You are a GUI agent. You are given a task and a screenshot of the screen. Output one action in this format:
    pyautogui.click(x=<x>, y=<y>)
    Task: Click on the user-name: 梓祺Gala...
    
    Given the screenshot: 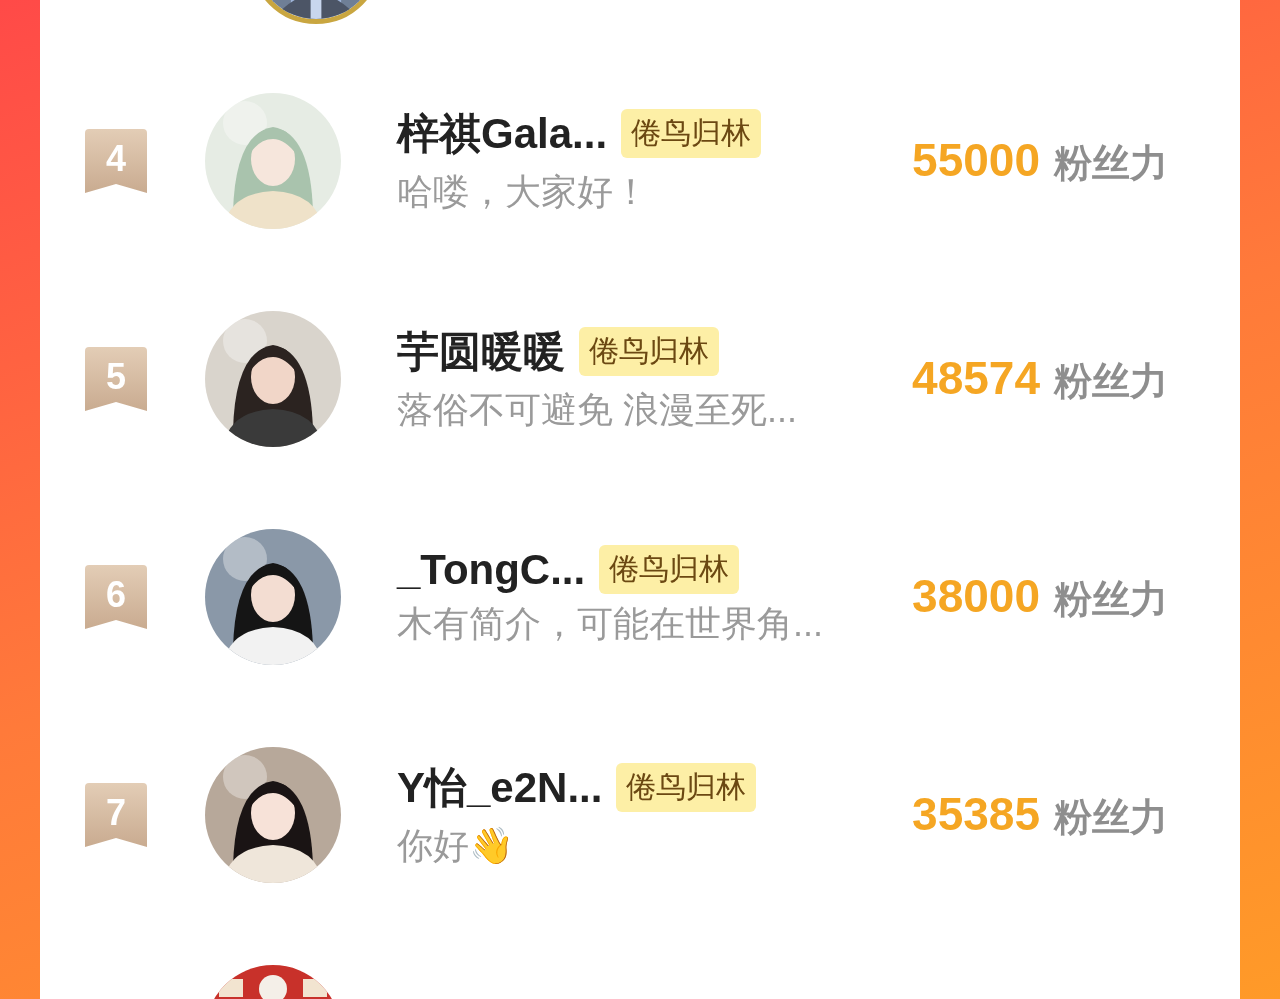 What is the action you would take?
    pyautogui.click(x=502, y=133)
    